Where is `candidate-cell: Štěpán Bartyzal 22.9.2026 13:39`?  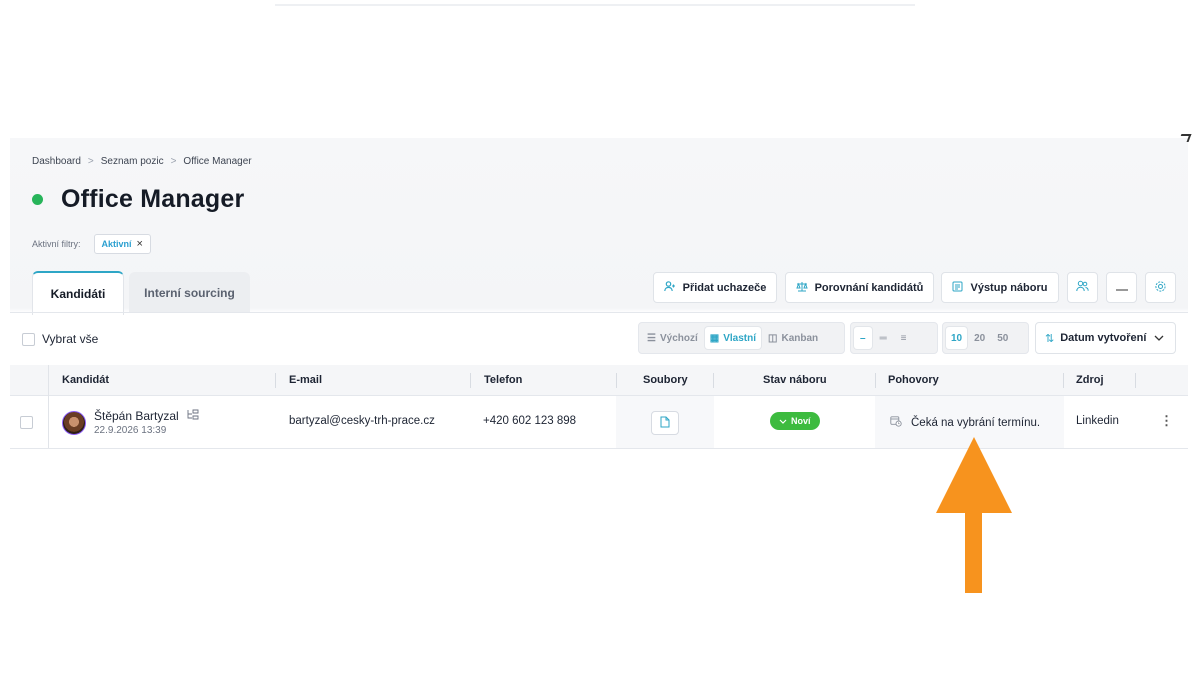
candidate-cell: Štěpán Bartyzal 22.9.2026 13:39 is located at coordinates (130, 422).